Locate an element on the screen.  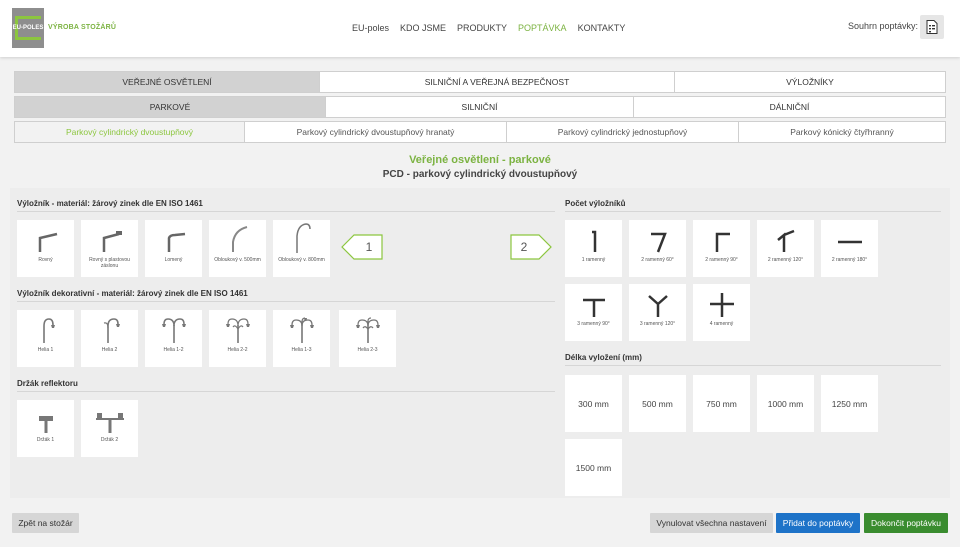
decor-option-helia-2-2: Helia 2-2 is located at coordinates (237, 338).